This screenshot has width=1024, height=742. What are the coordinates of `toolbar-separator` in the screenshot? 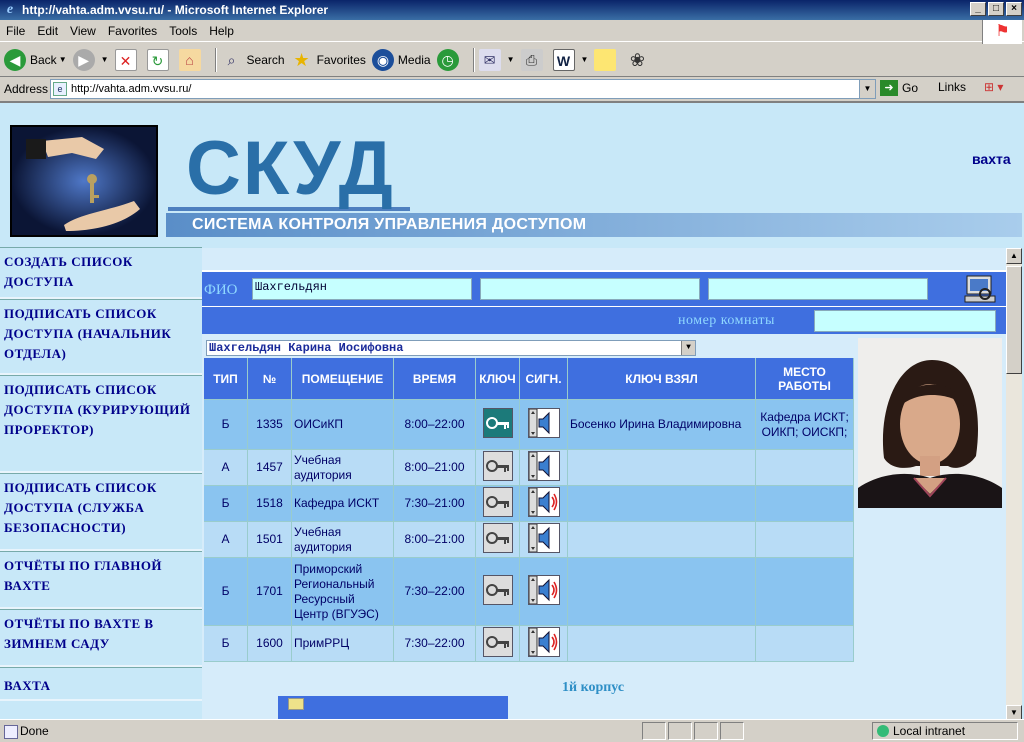 It's located at (473, 59).